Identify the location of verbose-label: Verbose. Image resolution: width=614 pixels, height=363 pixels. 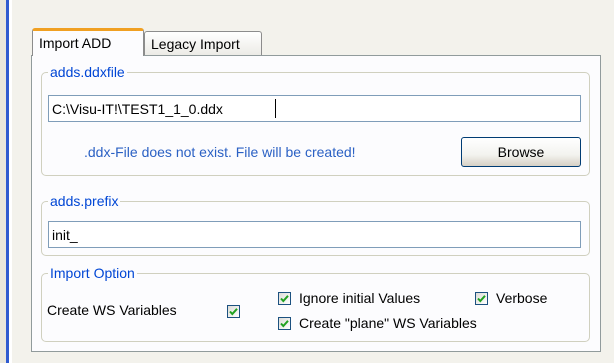
(522, 298).